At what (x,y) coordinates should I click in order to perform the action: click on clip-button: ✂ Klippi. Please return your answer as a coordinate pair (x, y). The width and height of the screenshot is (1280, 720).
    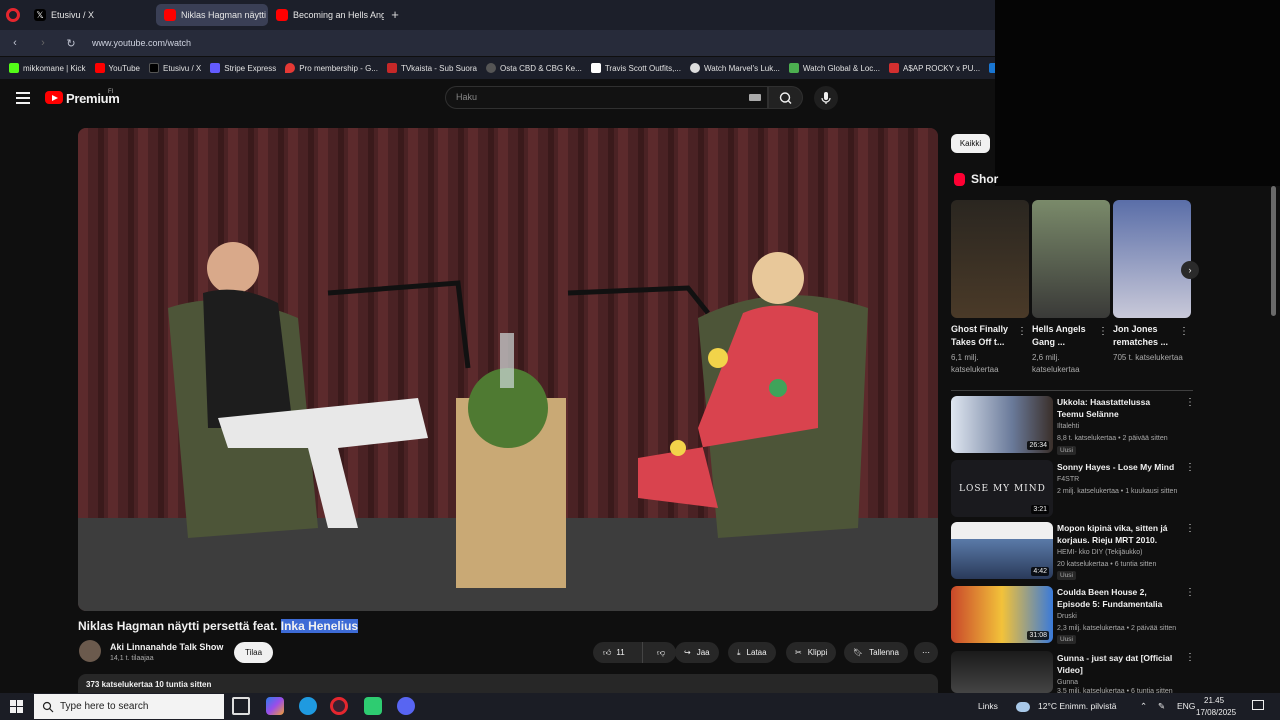
    Looking at the image, I should click on (811, 652).